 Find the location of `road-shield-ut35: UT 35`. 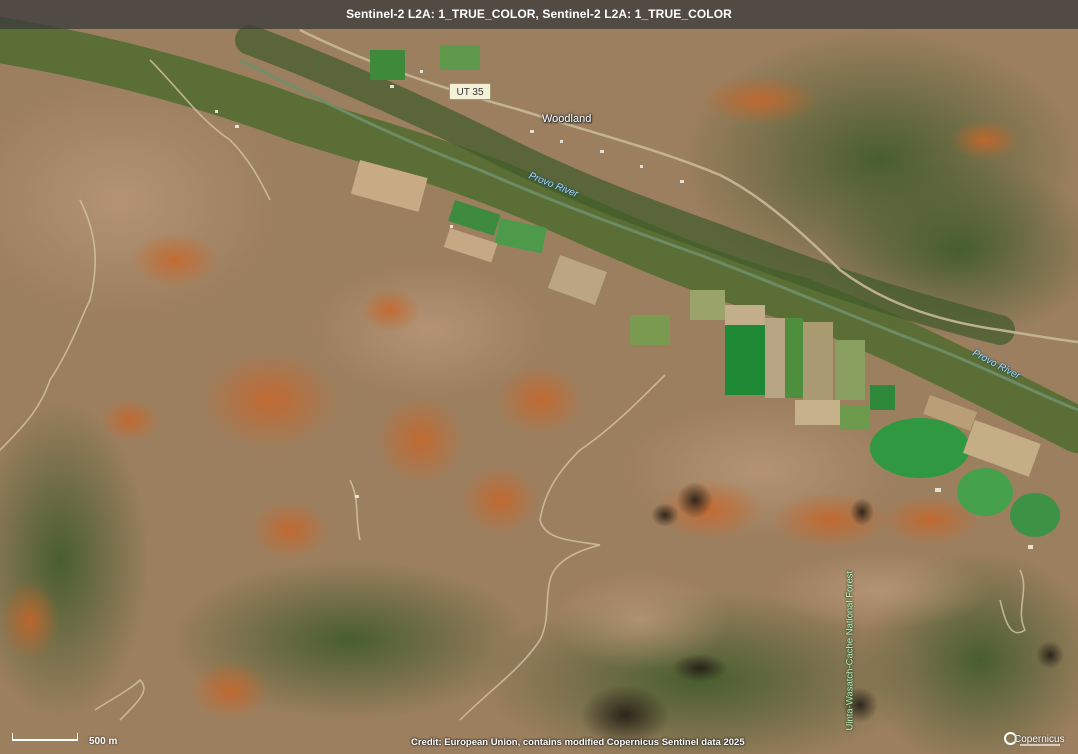

road-shield-ut35: UT 35 is located at coordinates (470, 91).